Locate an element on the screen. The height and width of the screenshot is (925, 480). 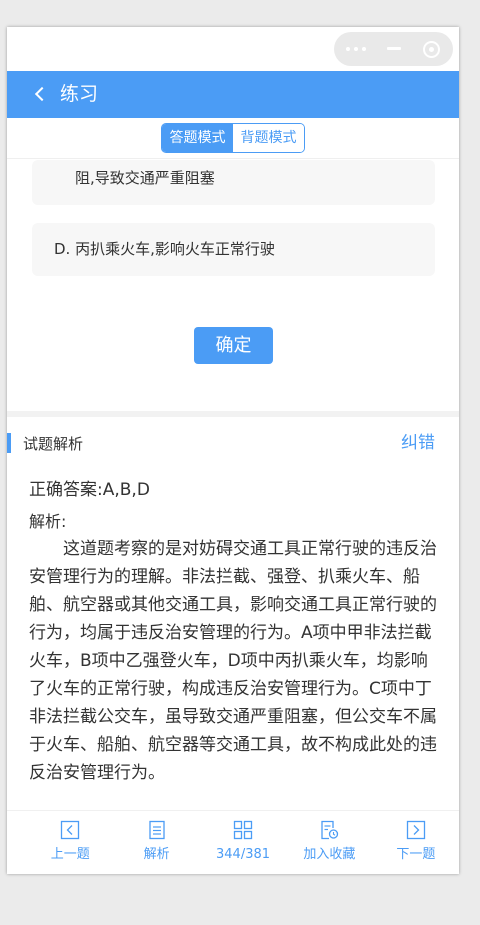
more-dots-icon is located at coordinates (358, 49).